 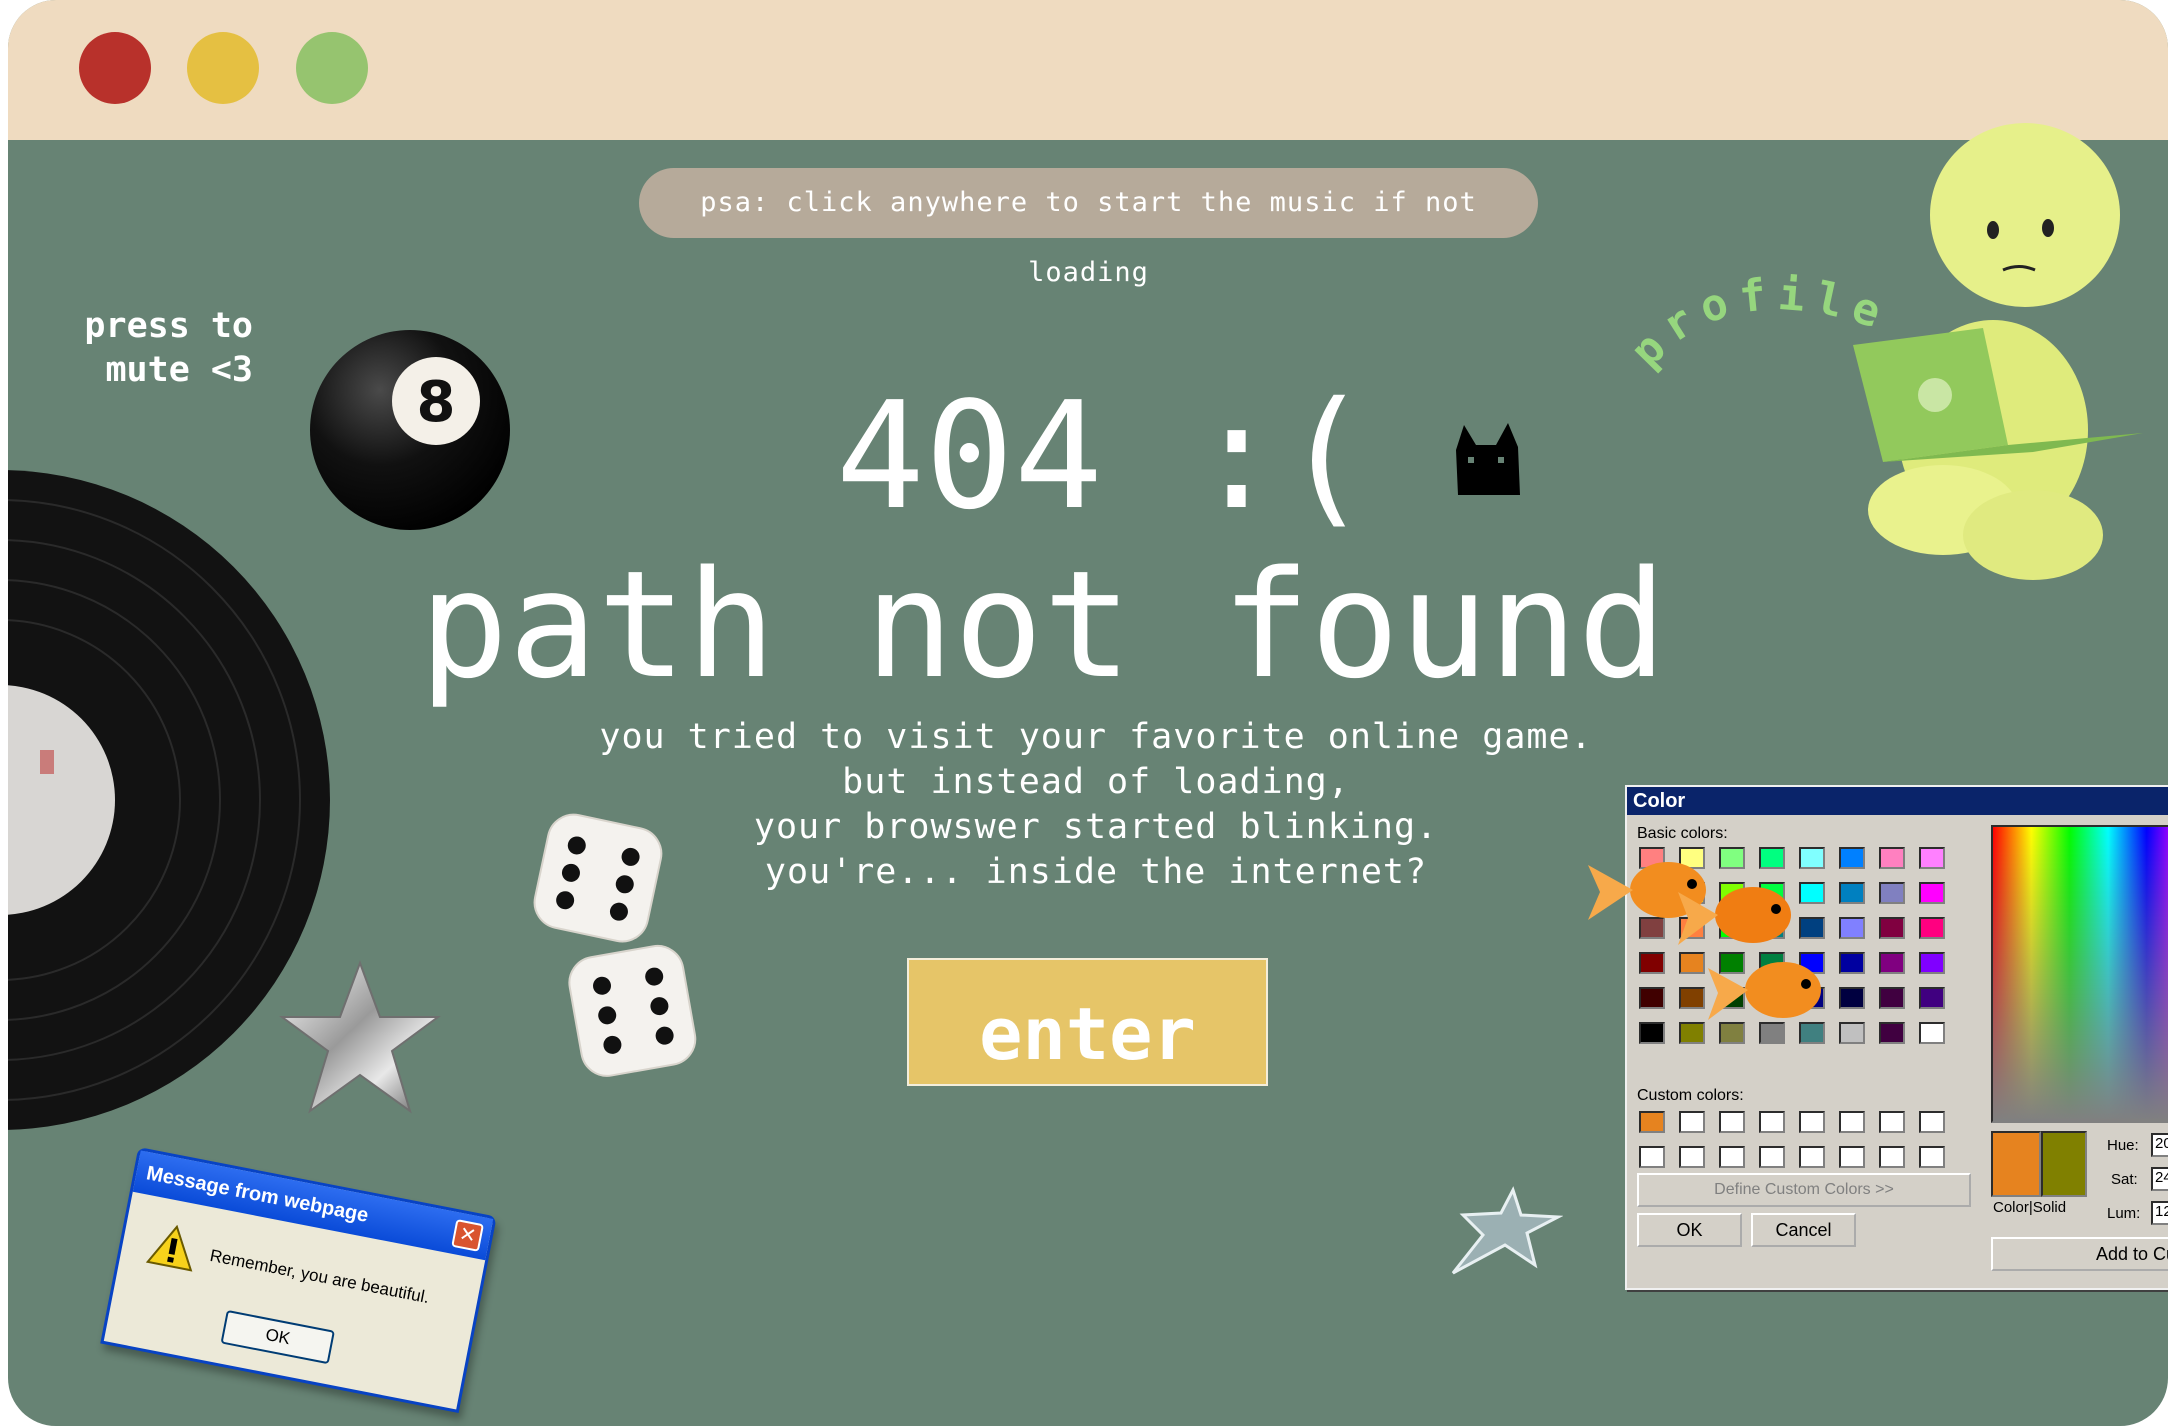 What do you see at coordinates (1103, 456) in the screenshot?
I see `error-code: 404 :(` at bounding box center [1103, 456].